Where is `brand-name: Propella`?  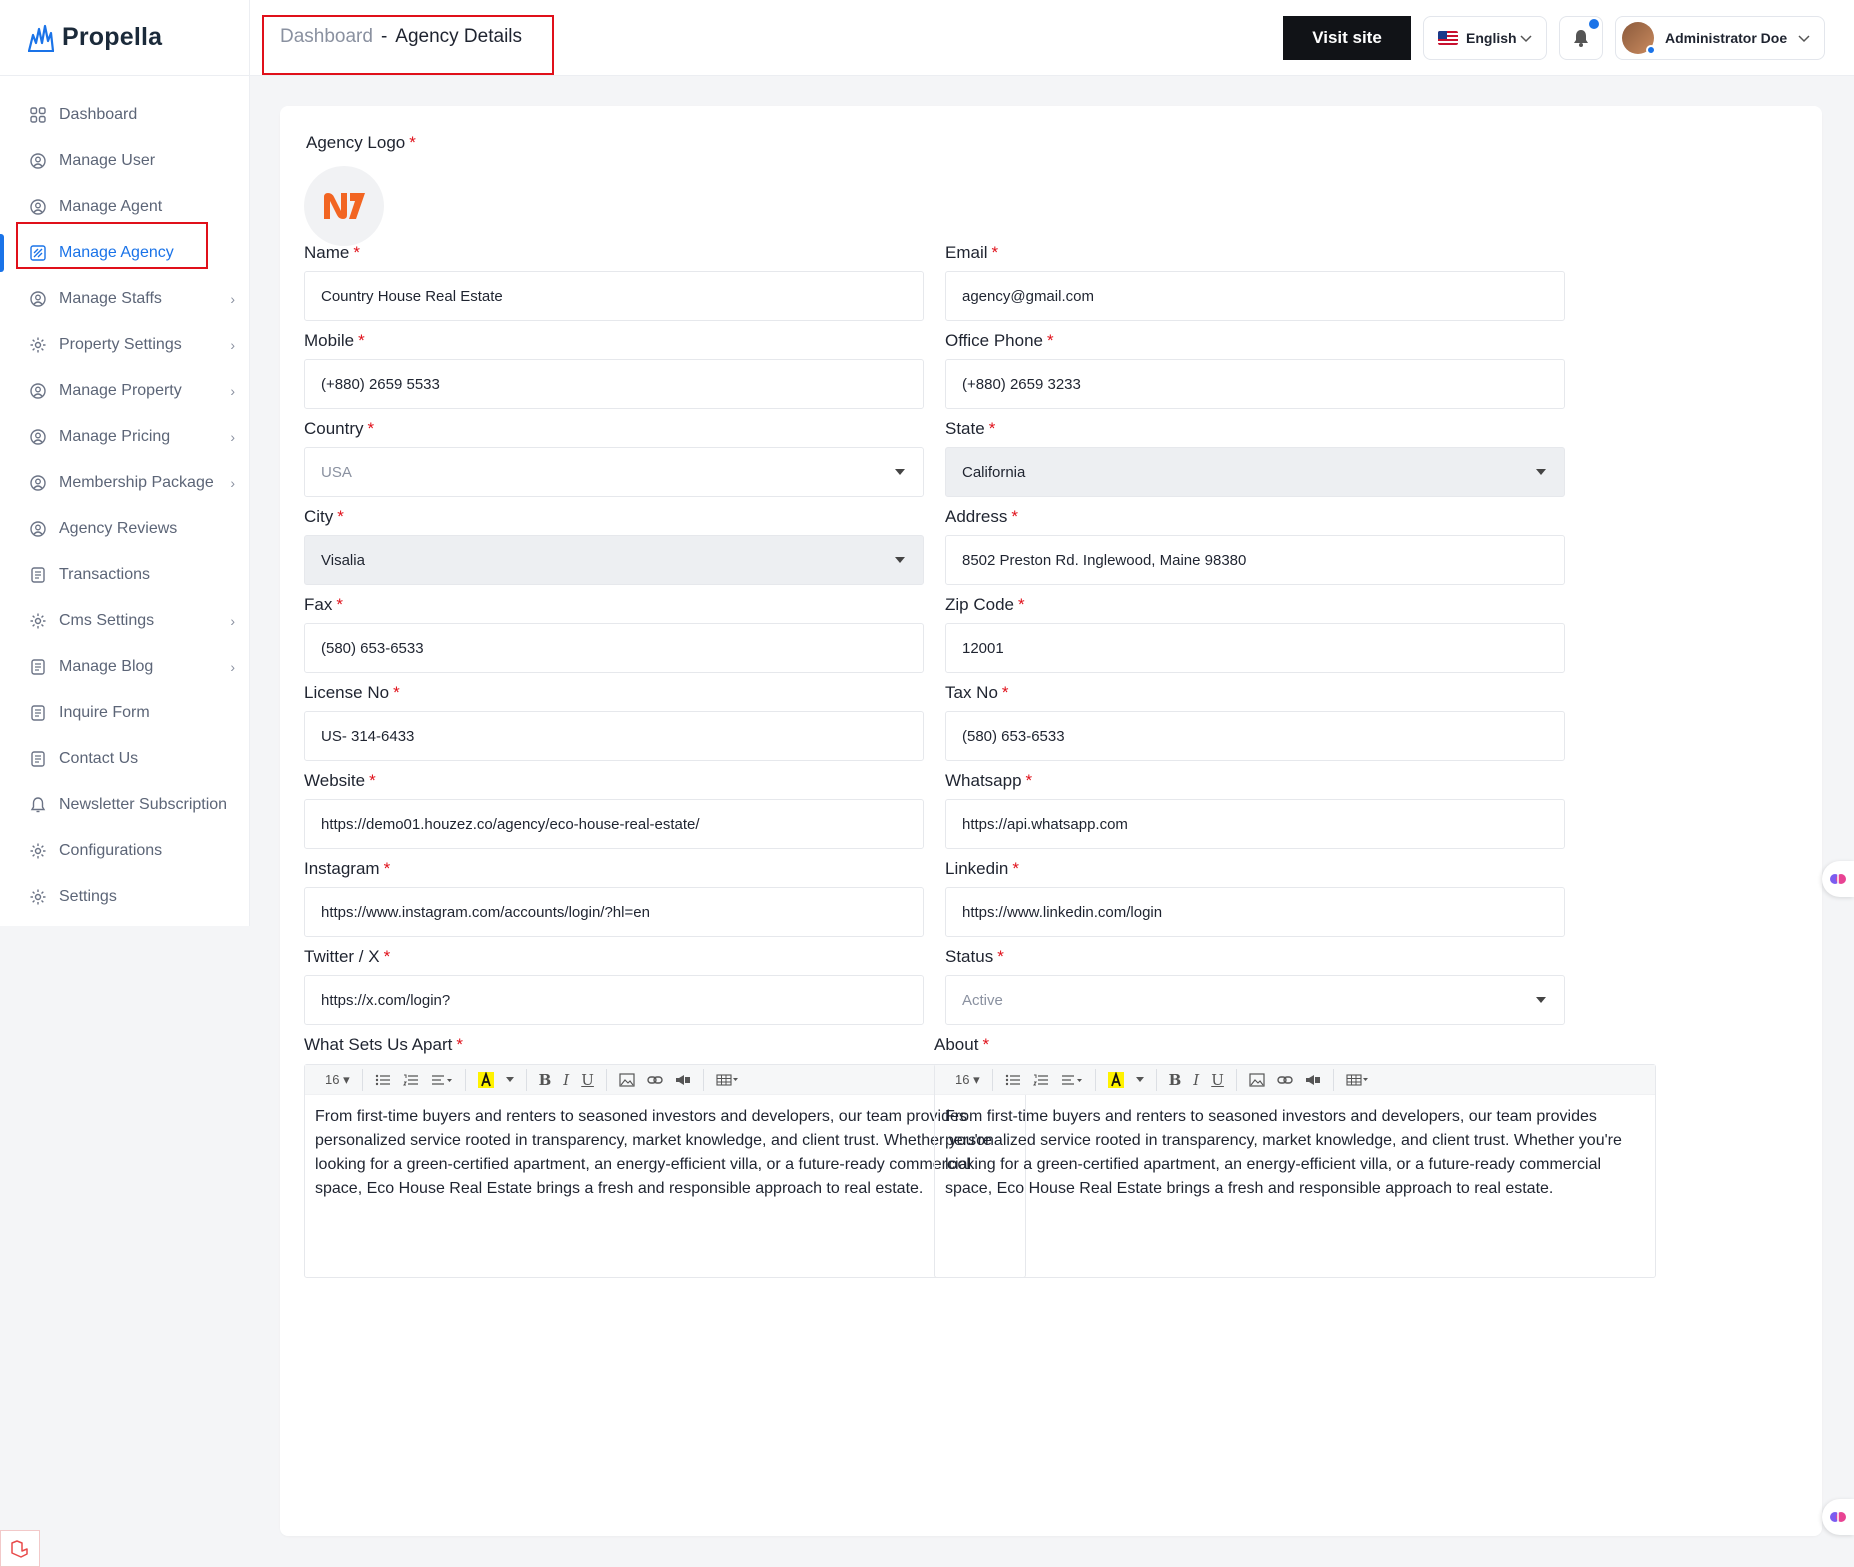 brand-name: Propella is located at coordinates (112, 37).